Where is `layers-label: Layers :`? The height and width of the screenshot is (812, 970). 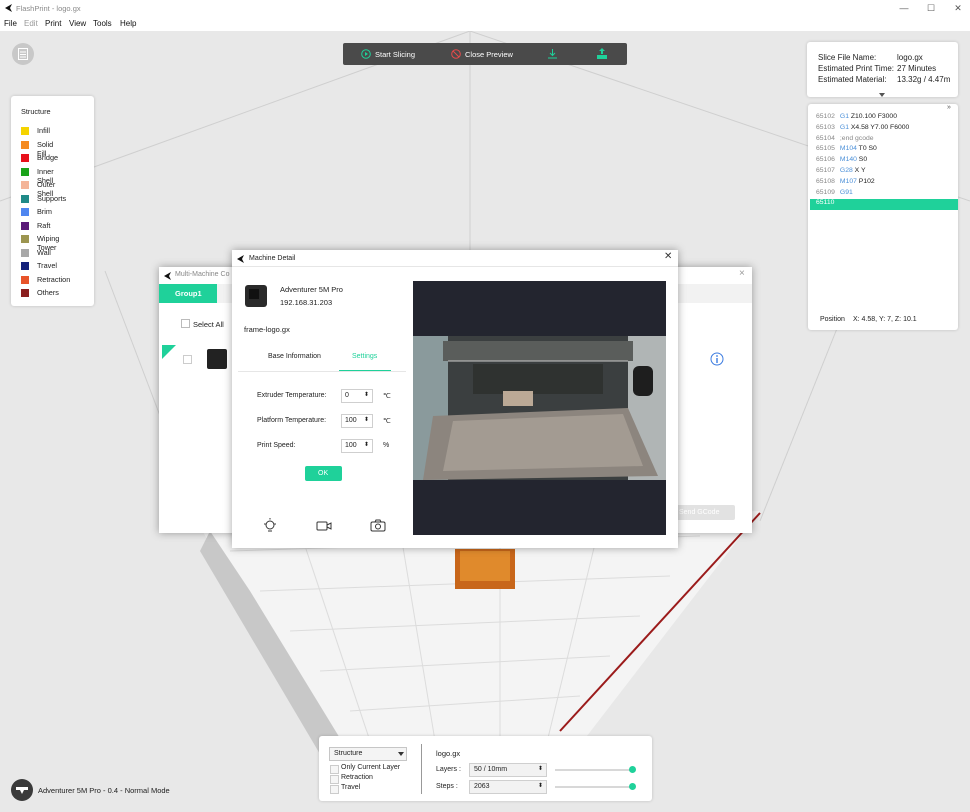
layers-label: Layers : is located at coordinates (448, 769).